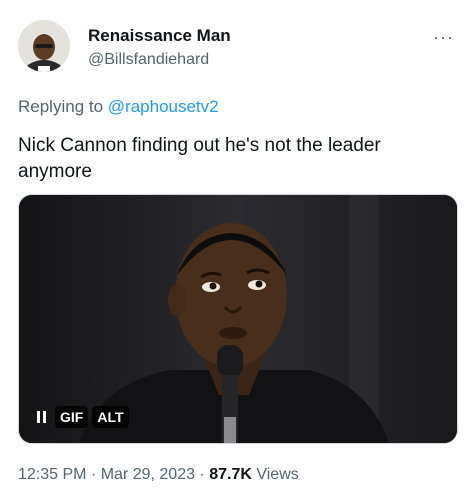 This screenshot has height=502, width=474. I want to click on avatar, so click(44, 46).